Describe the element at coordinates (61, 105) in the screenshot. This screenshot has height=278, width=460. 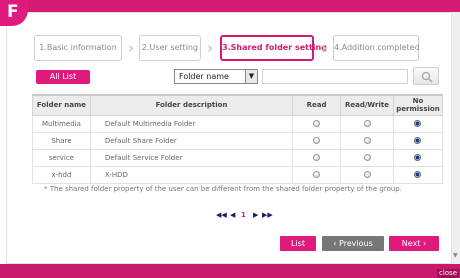
I see `column-folder-name: Folder name` at that location.